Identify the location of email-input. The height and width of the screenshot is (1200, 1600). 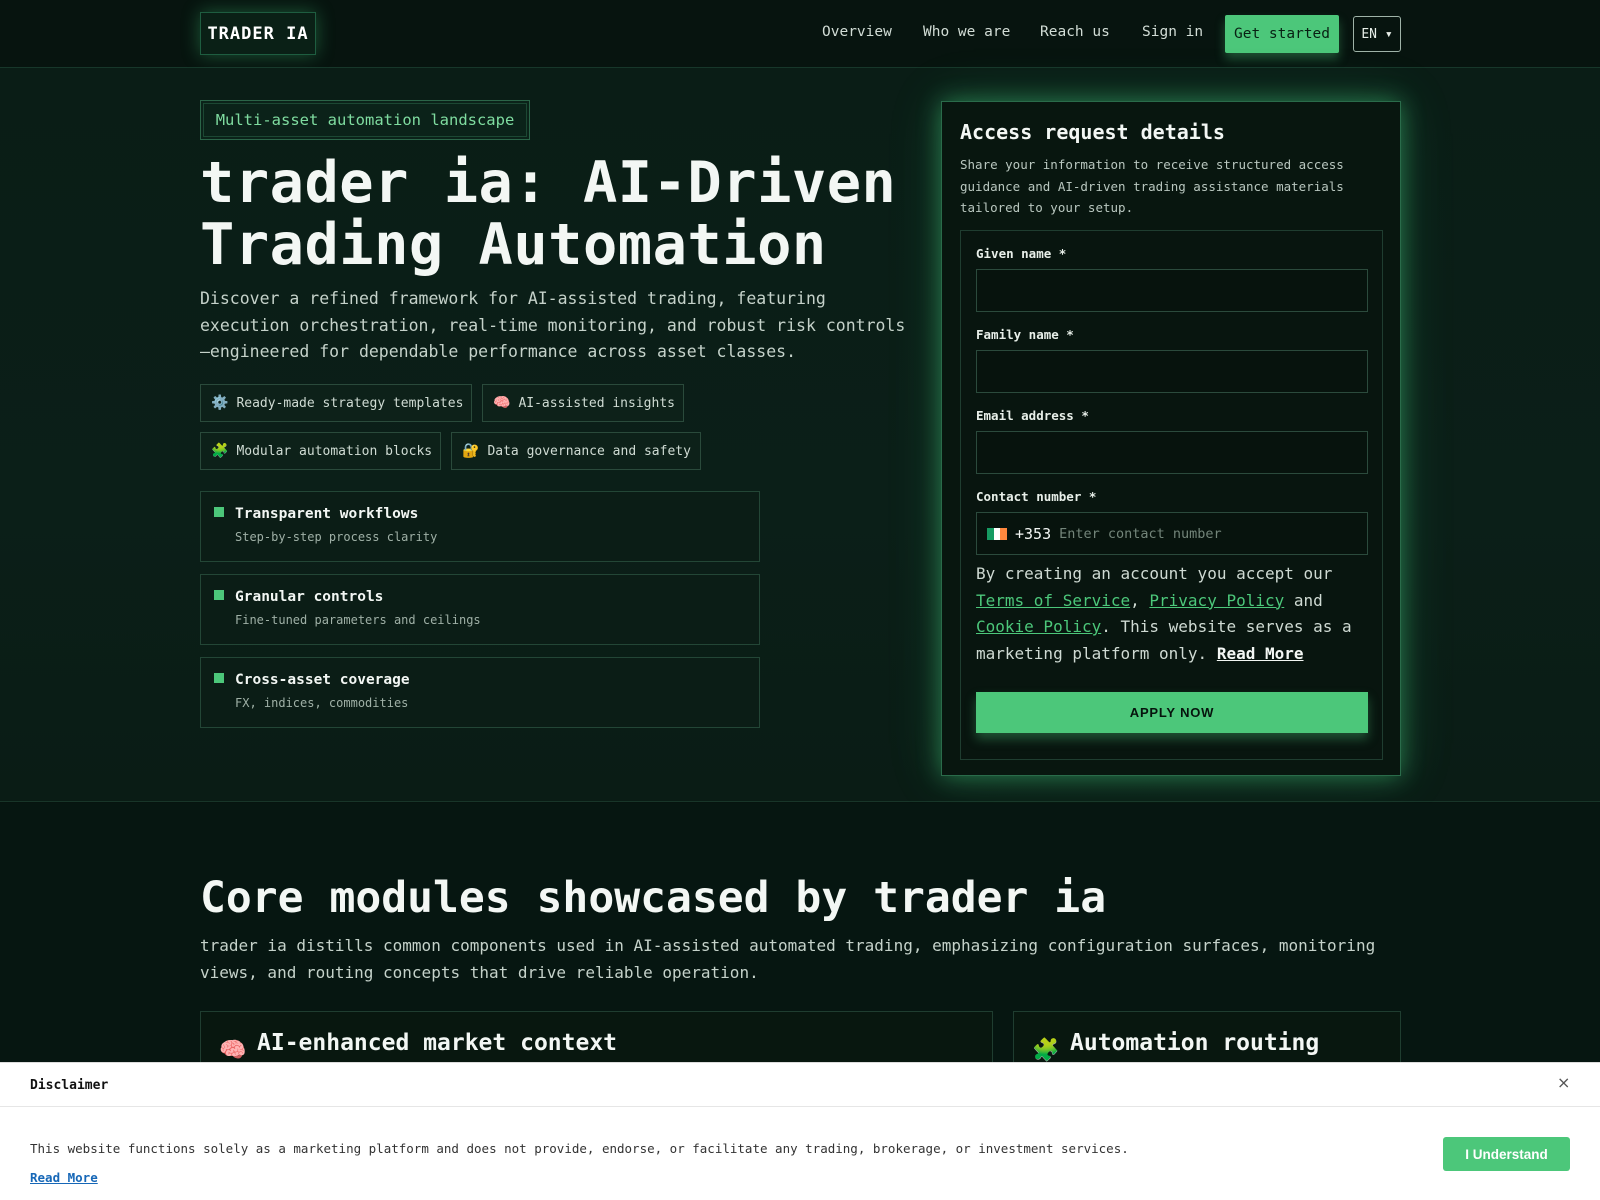
(1172, 452).